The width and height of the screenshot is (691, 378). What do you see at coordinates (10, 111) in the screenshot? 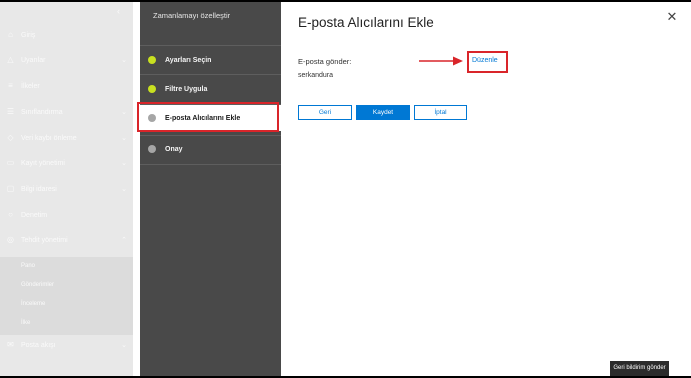
I see `classification-icon: ☰` at bounding box center [10, 111].